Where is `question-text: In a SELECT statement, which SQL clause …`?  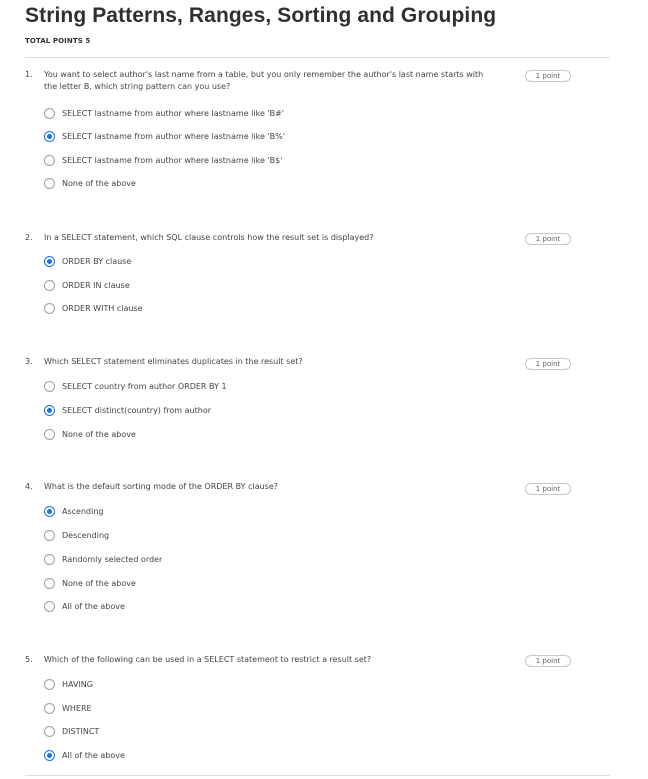 question-text: In a SELECT statement, which SQL clause … is located at coordinates (209, 237).